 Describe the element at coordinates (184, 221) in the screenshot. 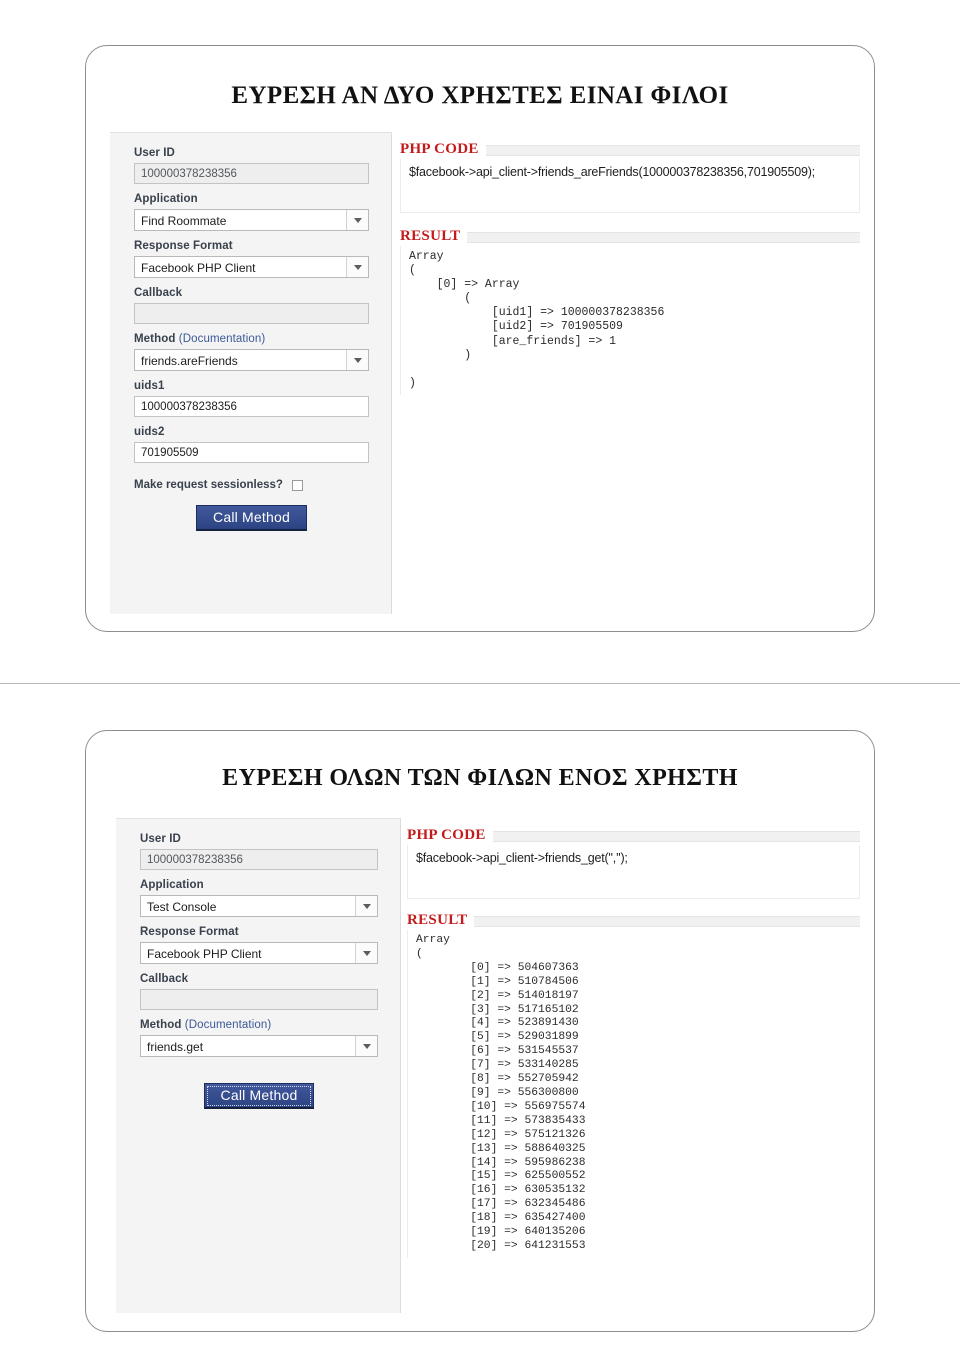

I see `application-select-value: Find Roommate` at that location.